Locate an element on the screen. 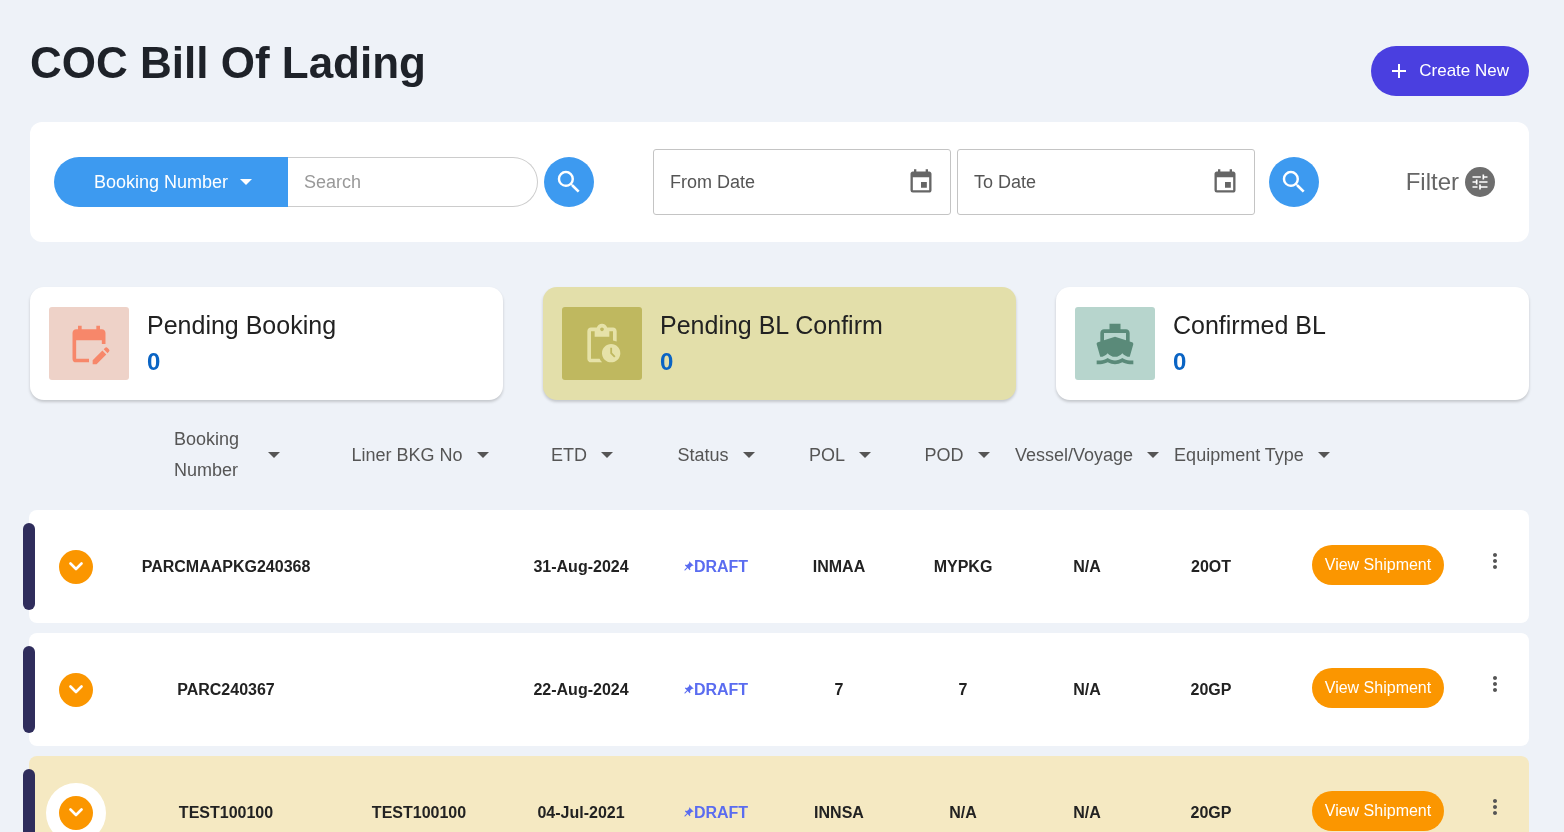  search-field: Search is located at coordinates (413, 182).